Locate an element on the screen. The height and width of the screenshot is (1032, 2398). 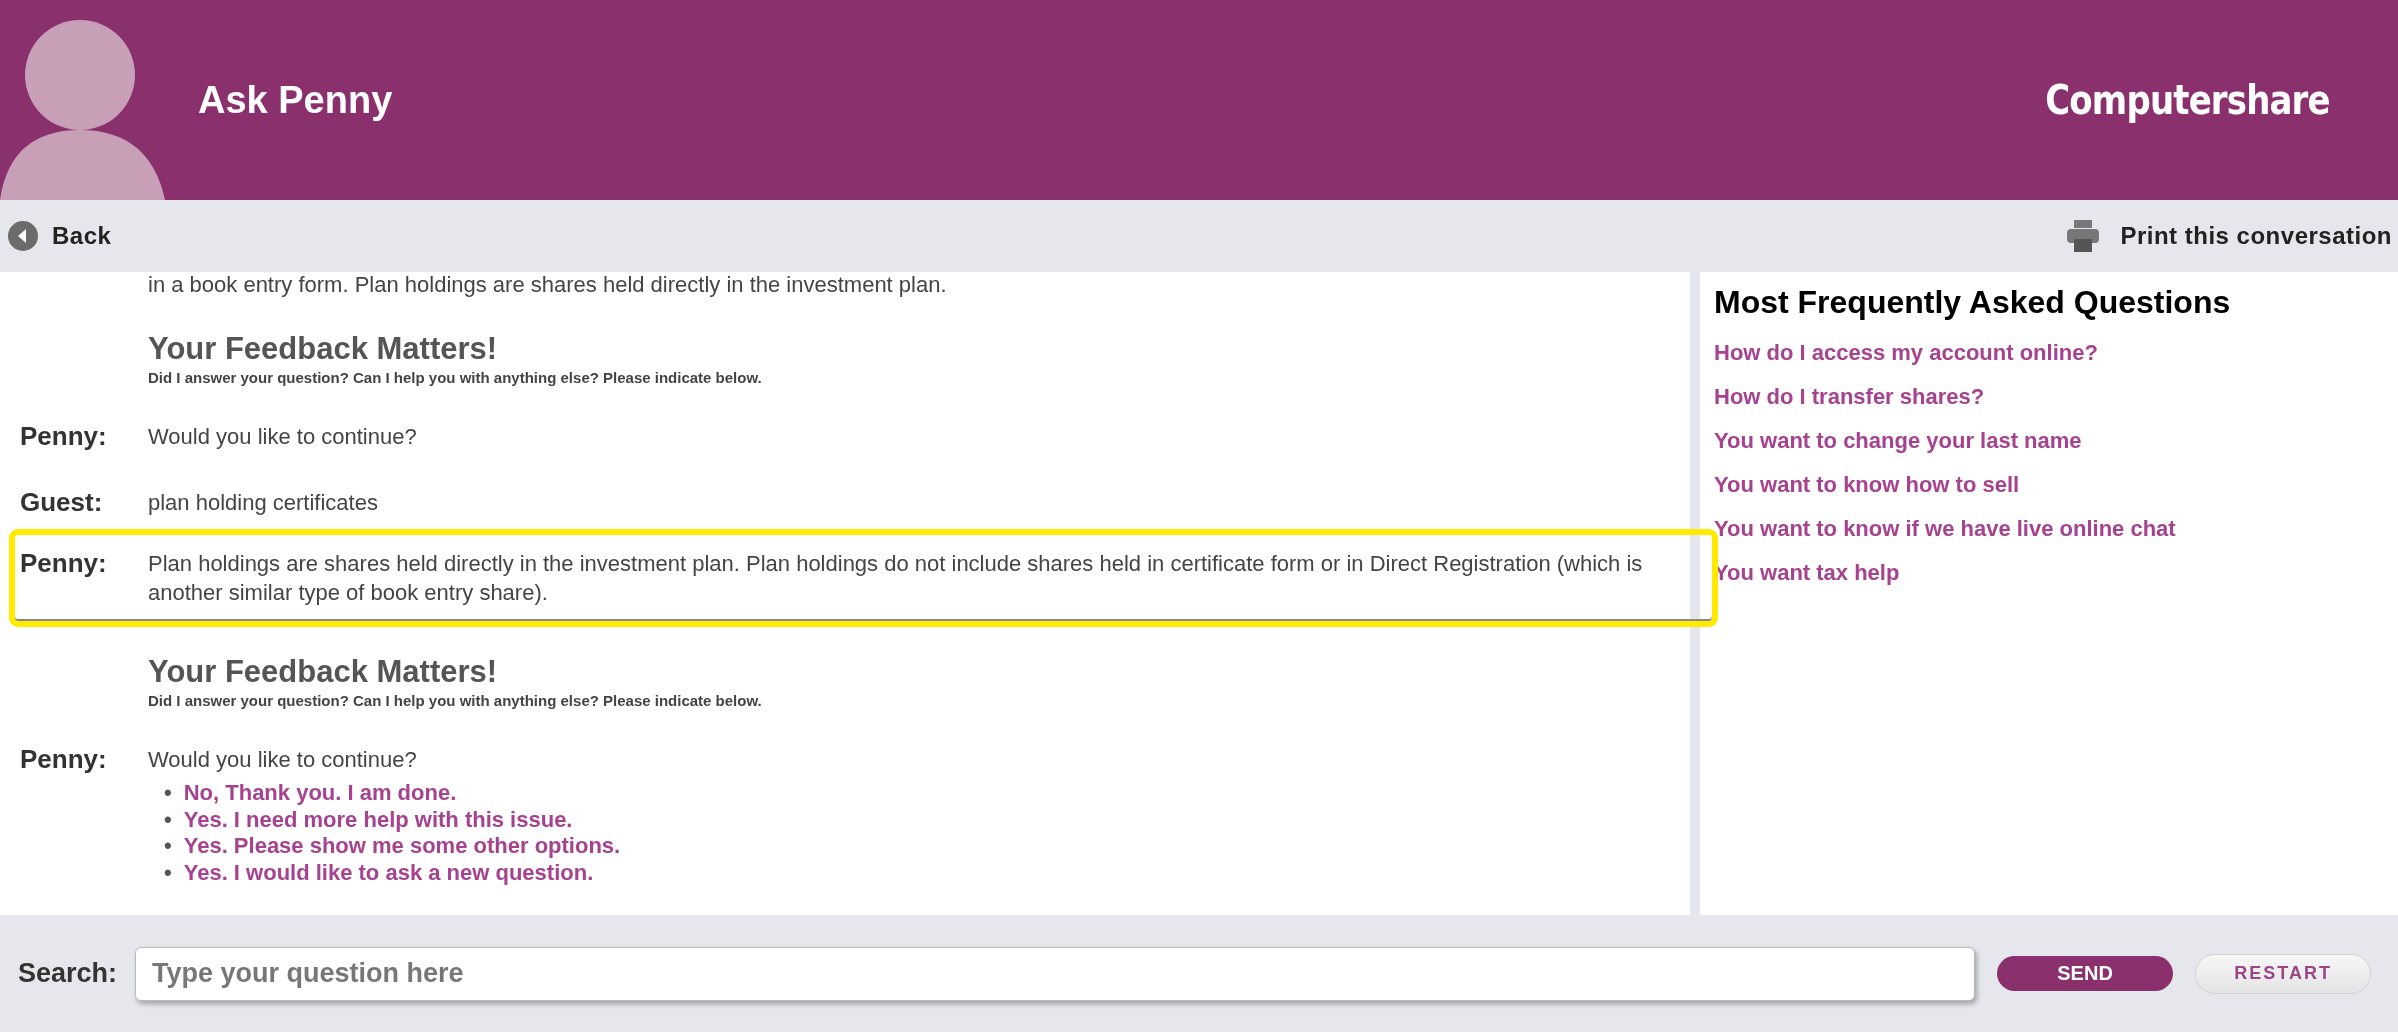
page-title: Ask Penny is located at coordinates (295, 100).